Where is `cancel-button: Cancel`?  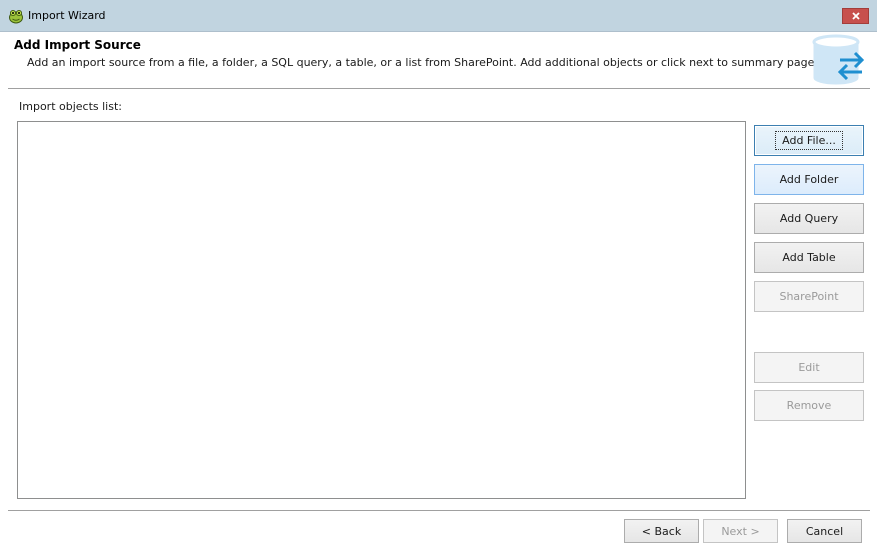
cancel-button: Cancel is located at coordinates (824, 531).